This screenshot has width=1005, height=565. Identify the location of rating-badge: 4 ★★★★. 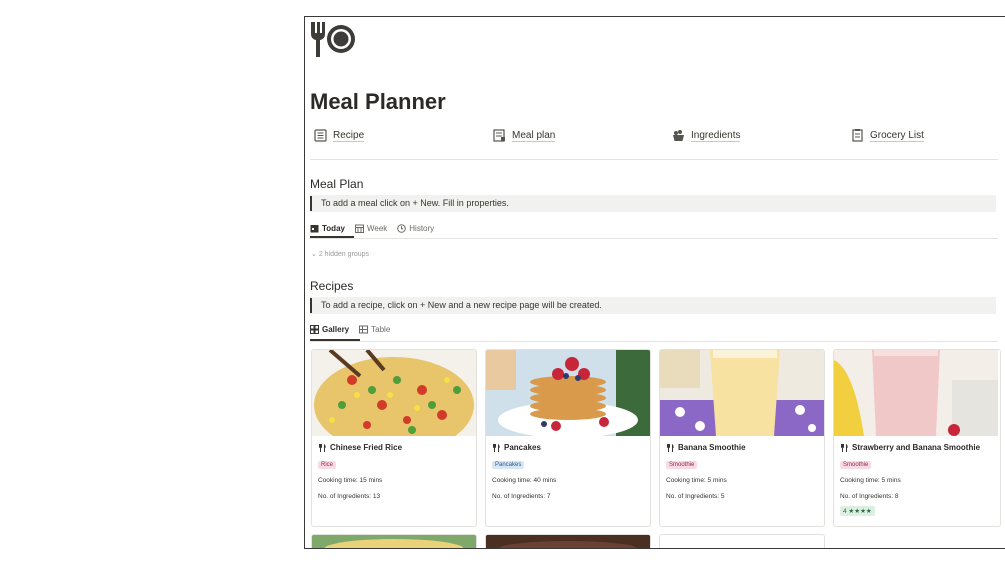
(857, 511).